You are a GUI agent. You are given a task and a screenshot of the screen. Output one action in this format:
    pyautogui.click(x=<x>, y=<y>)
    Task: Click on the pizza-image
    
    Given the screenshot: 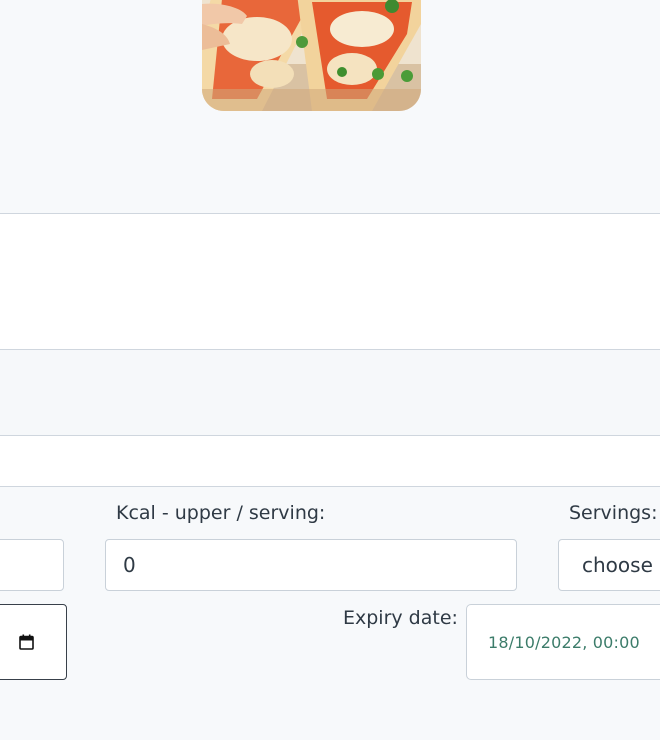 What is the action you would take?
    pyautogui.click(x=311, y=55)
    